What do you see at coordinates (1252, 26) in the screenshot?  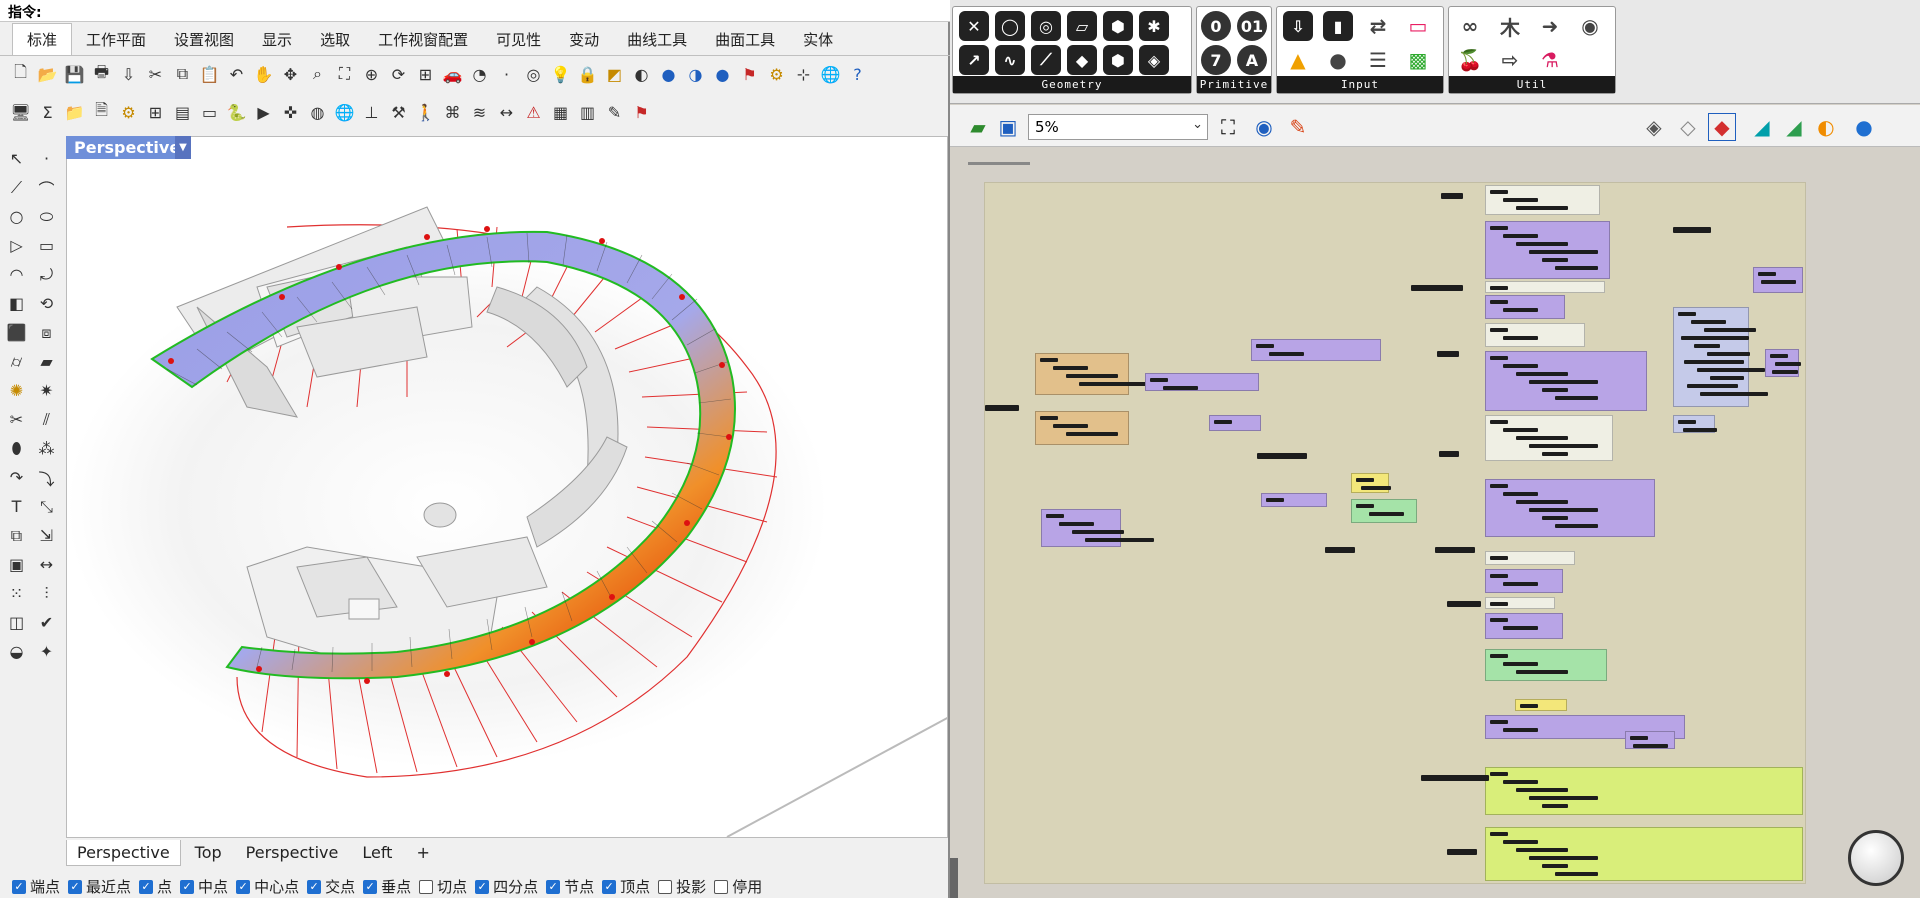 I see `binary-icon: 01` at bounding box center [1252, 26].